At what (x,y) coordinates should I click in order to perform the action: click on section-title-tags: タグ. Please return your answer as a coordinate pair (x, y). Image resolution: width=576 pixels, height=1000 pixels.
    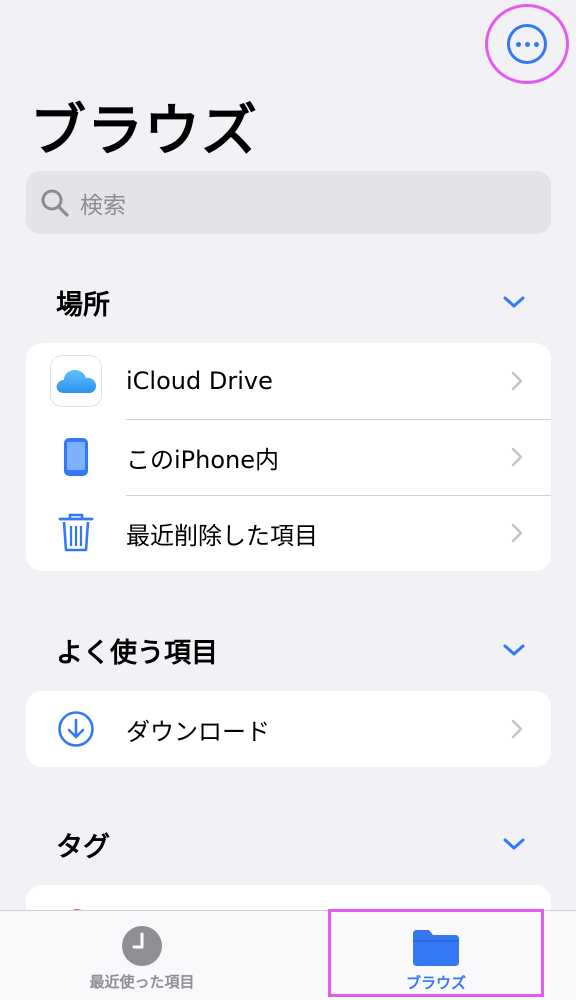
    Looking at the image, I should click on (83, 847).